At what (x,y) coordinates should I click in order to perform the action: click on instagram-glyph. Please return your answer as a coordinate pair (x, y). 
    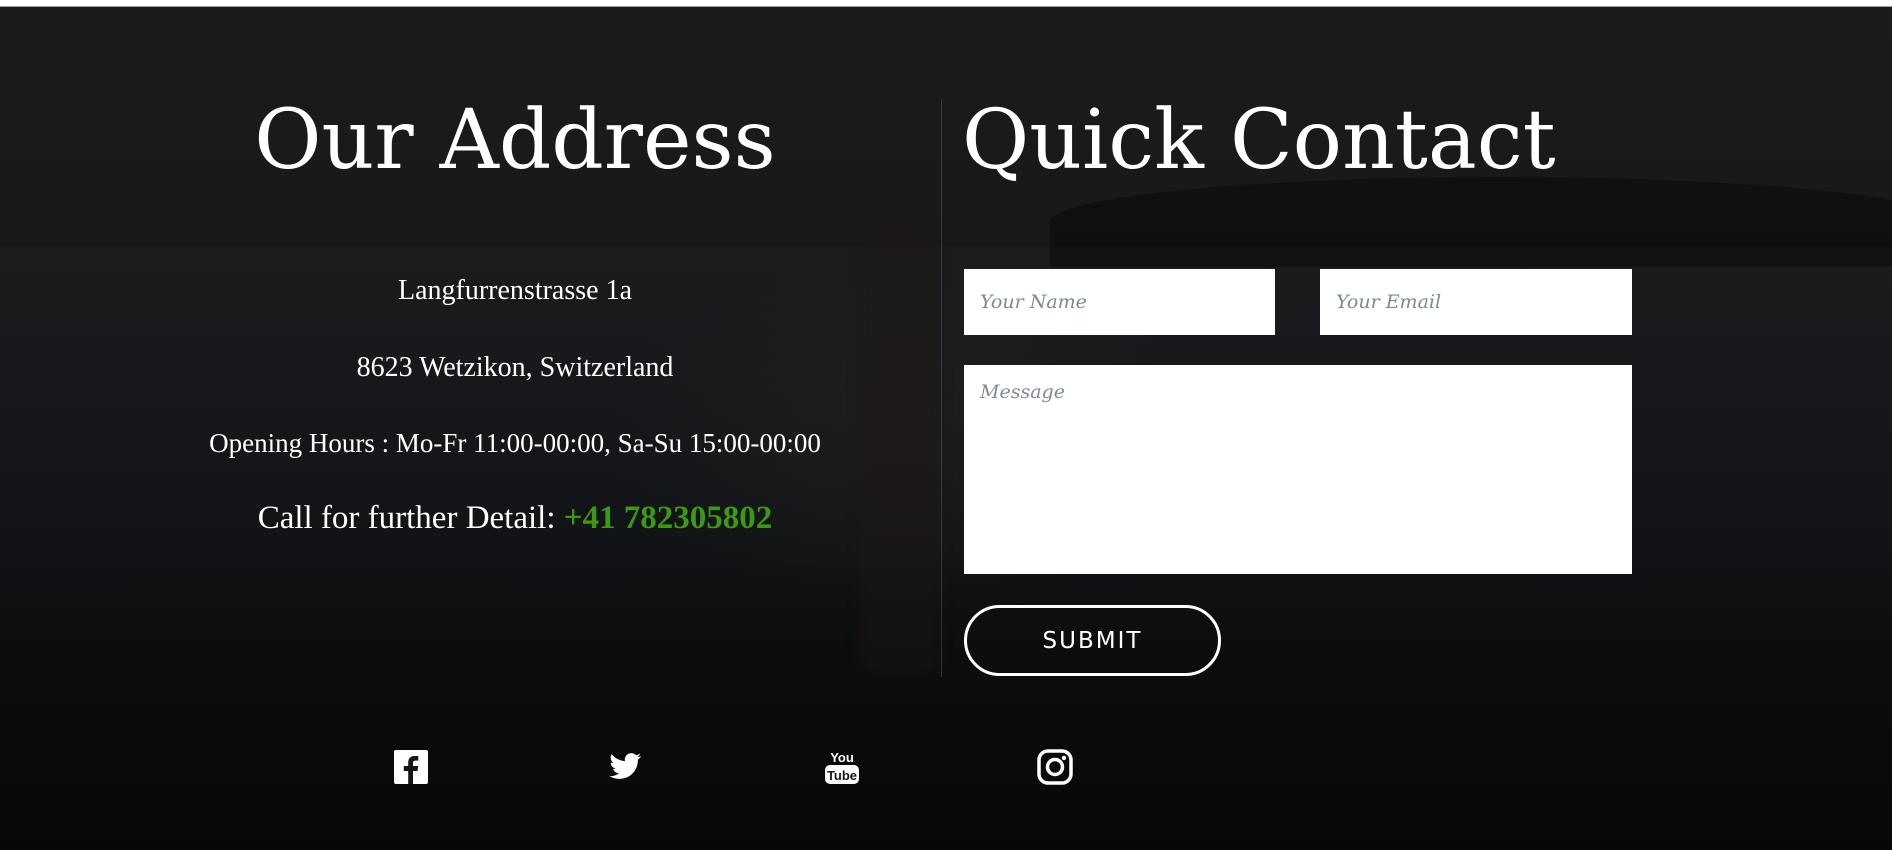
    Looking at the image, I should click on (1055, 767).